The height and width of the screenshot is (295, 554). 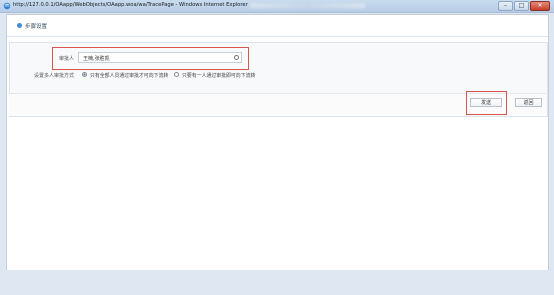 What do you see at coordinates (307, 5) in the screenshot?
I see `title-obscured-area` at bounding box center [307, 5].